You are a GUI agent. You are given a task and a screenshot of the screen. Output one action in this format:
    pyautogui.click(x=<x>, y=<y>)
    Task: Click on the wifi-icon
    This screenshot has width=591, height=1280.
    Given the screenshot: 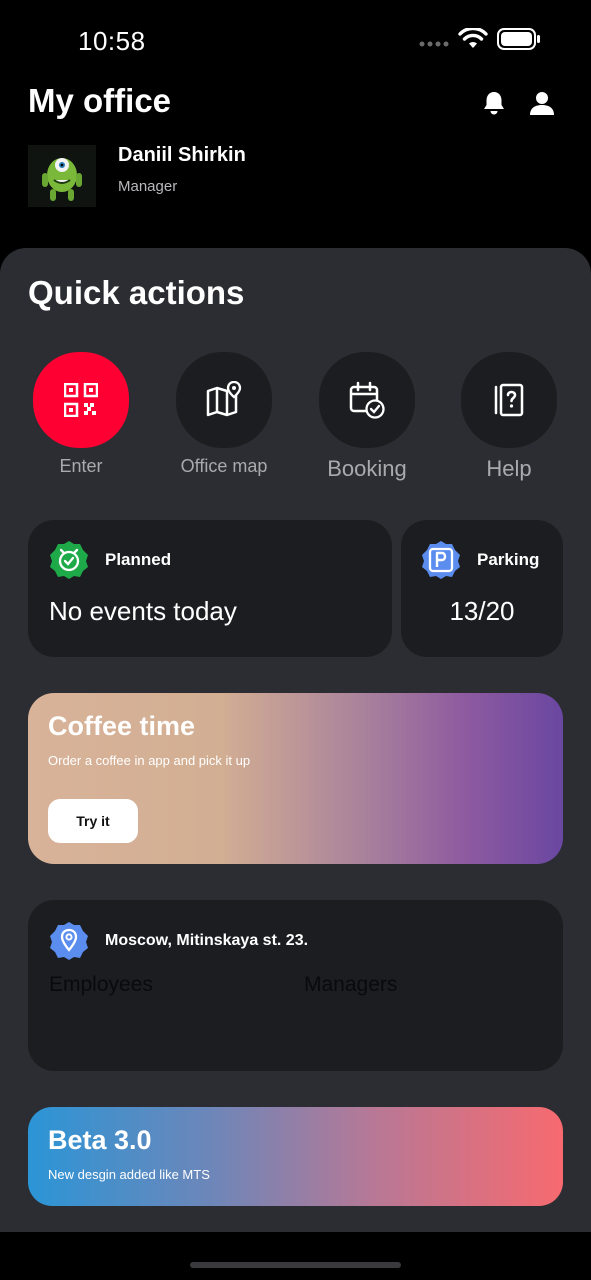 What is the action you would take?
    pyautogui.click(x=473, y=38)
    